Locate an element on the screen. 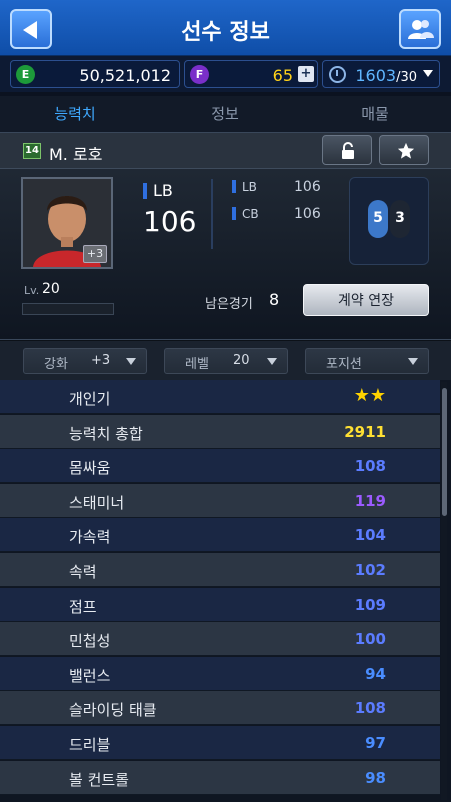 Image resolution: width=451 pixels, height=802 pixels. enhance-badge: +3 is located at coordinates (95, 254).